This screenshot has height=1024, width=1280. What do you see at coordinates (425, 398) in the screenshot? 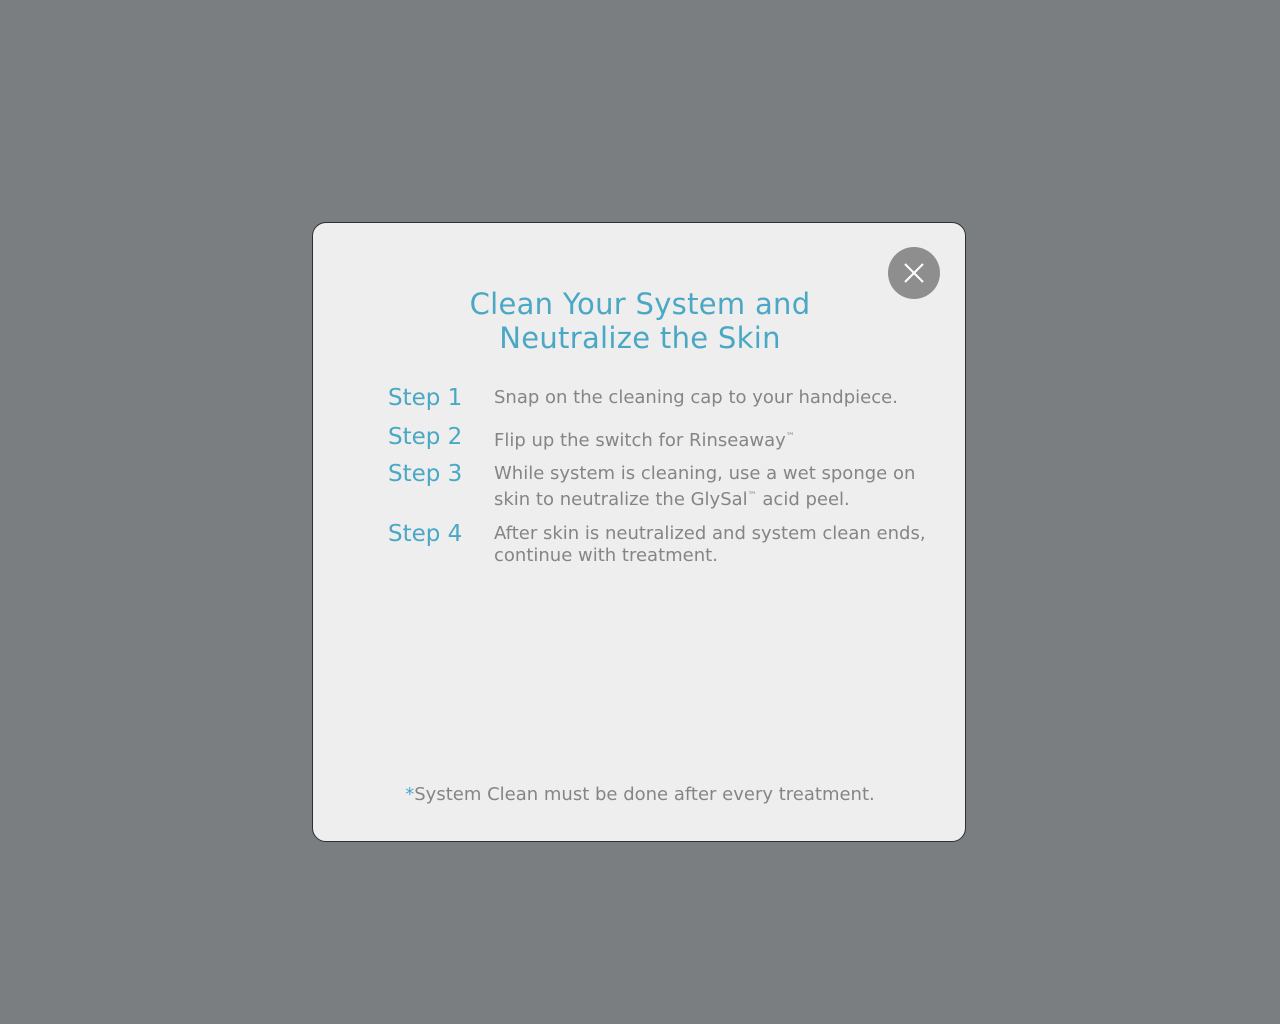
I see `step-label: Step 1` at bounding box center [425, 398].